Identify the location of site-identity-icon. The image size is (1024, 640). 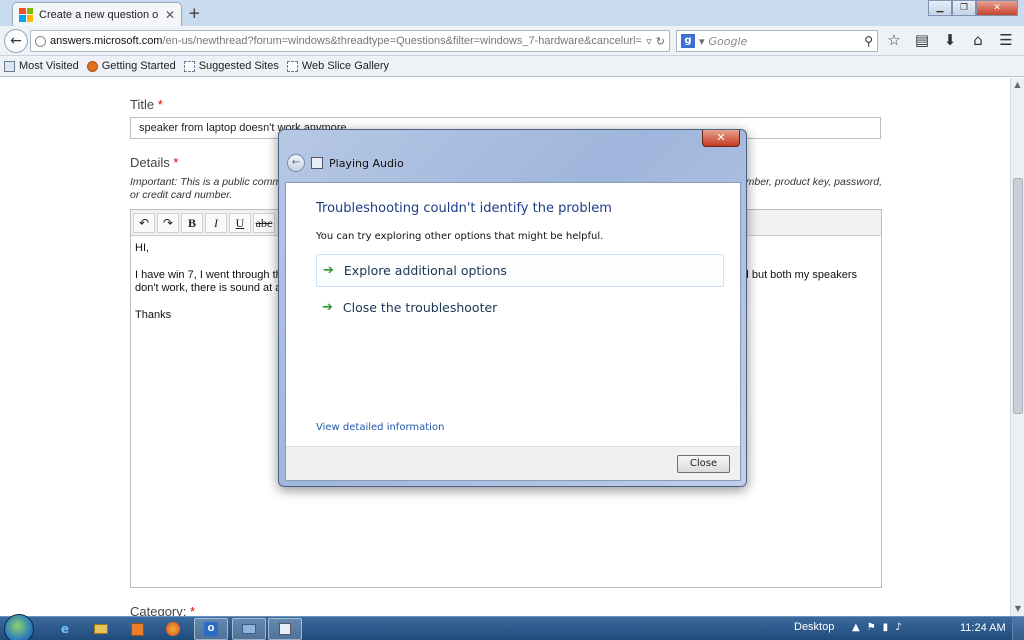
(40, 41).